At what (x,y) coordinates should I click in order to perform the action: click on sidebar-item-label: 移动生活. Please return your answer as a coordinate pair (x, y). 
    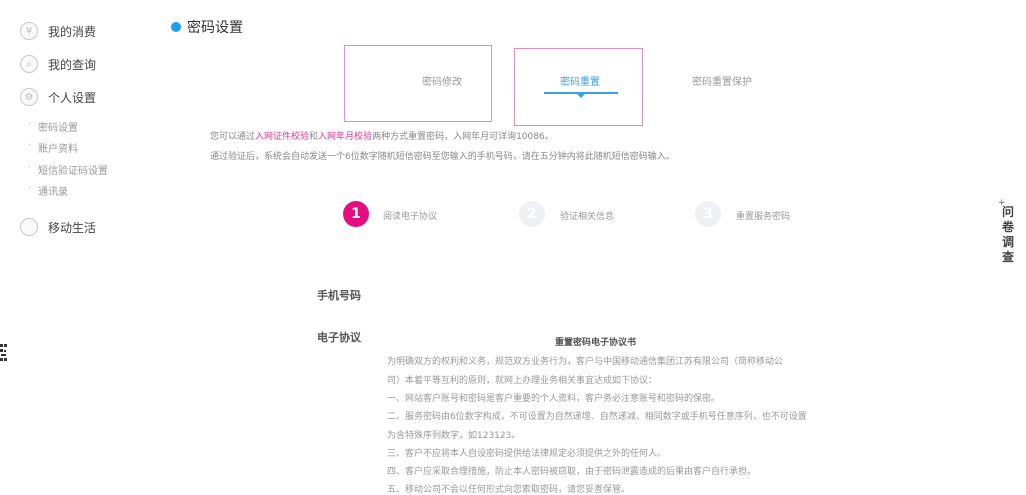
    Looking at the image, I should click on (72, 227).